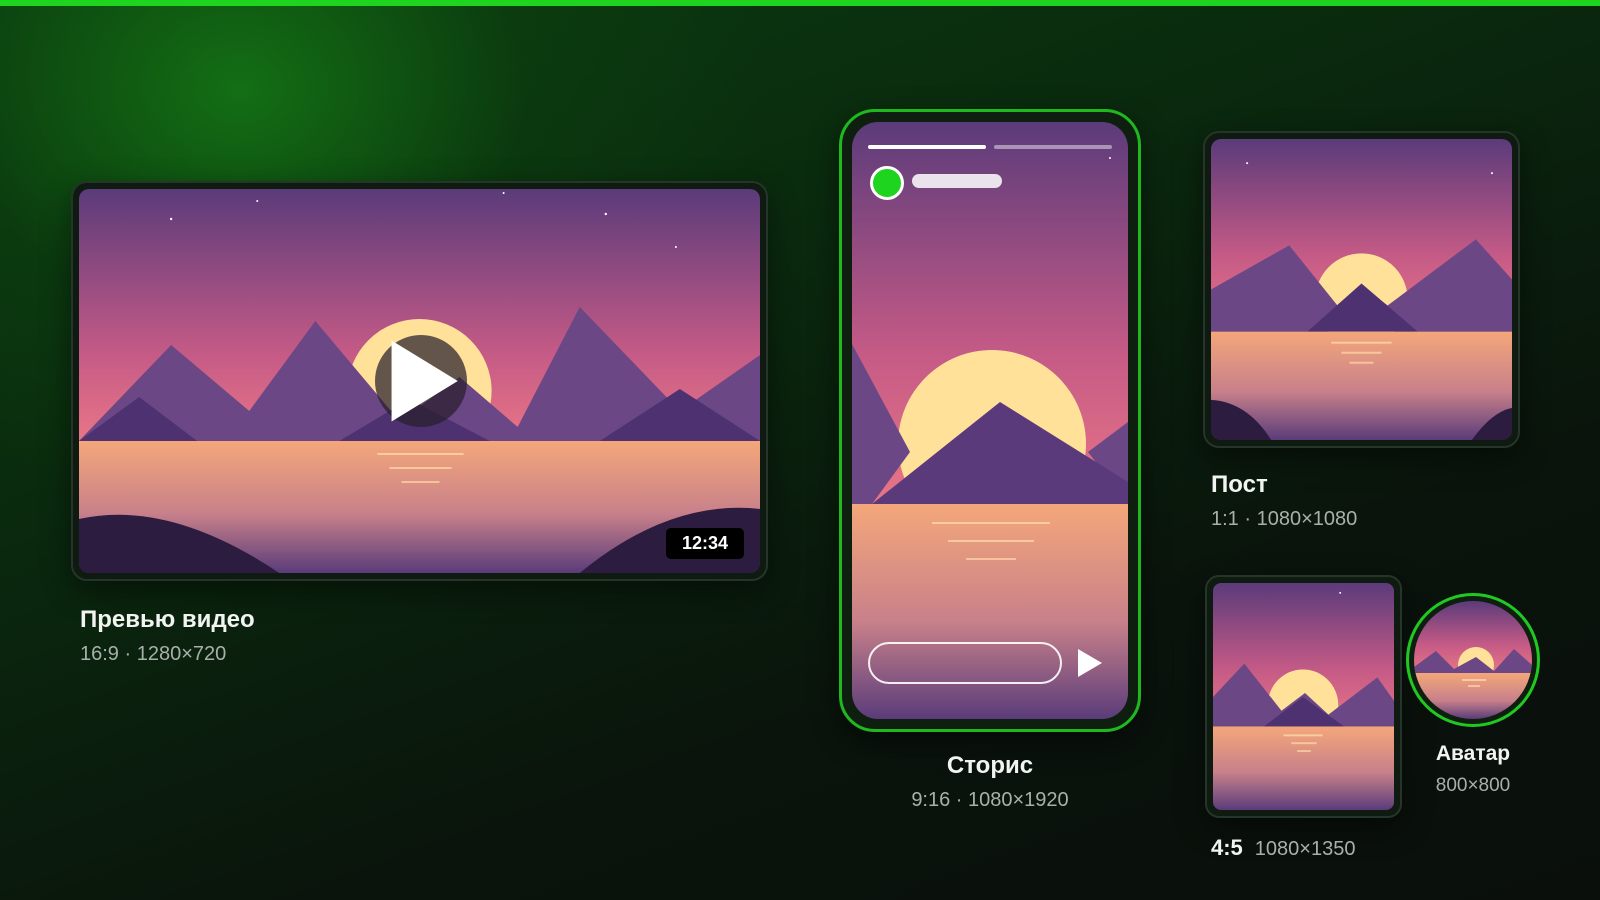 This screenshot has height=900, width=1600. I want to click on post-title: Пост, so click(1239, 484).